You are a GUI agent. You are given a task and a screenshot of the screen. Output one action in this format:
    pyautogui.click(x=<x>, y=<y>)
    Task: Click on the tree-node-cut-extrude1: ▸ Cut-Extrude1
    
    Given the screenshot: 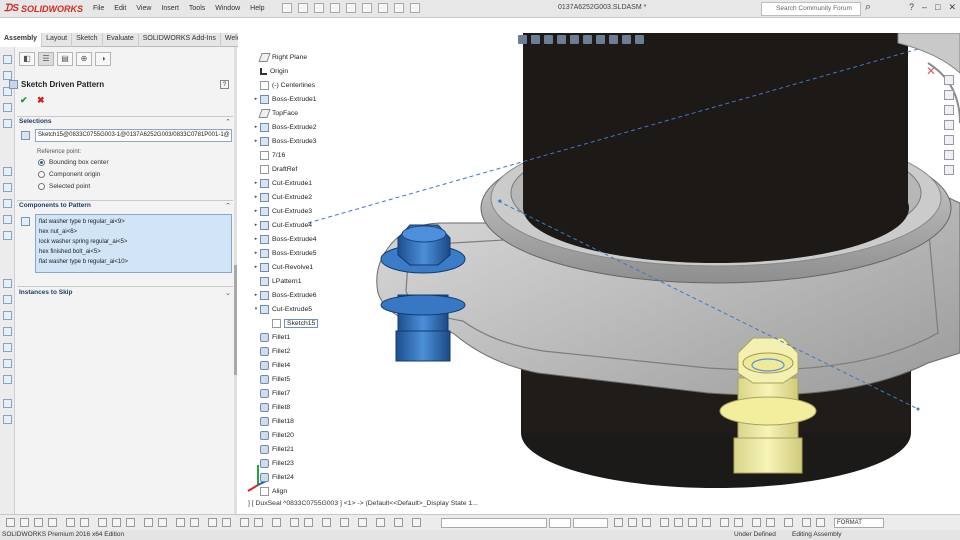 What is the action you would take?
    pyautogui.click(x=282, y=183)
    